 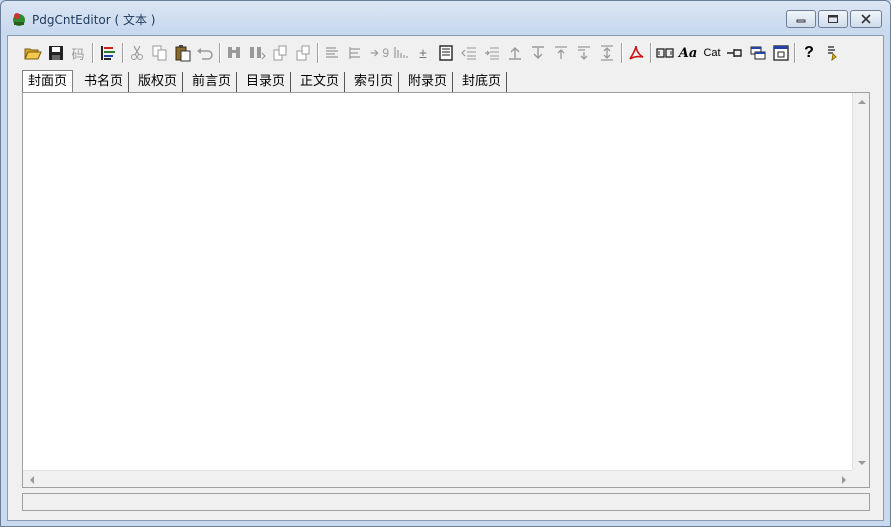 I want to click on indent-more-button, so click(x=492, y=53).